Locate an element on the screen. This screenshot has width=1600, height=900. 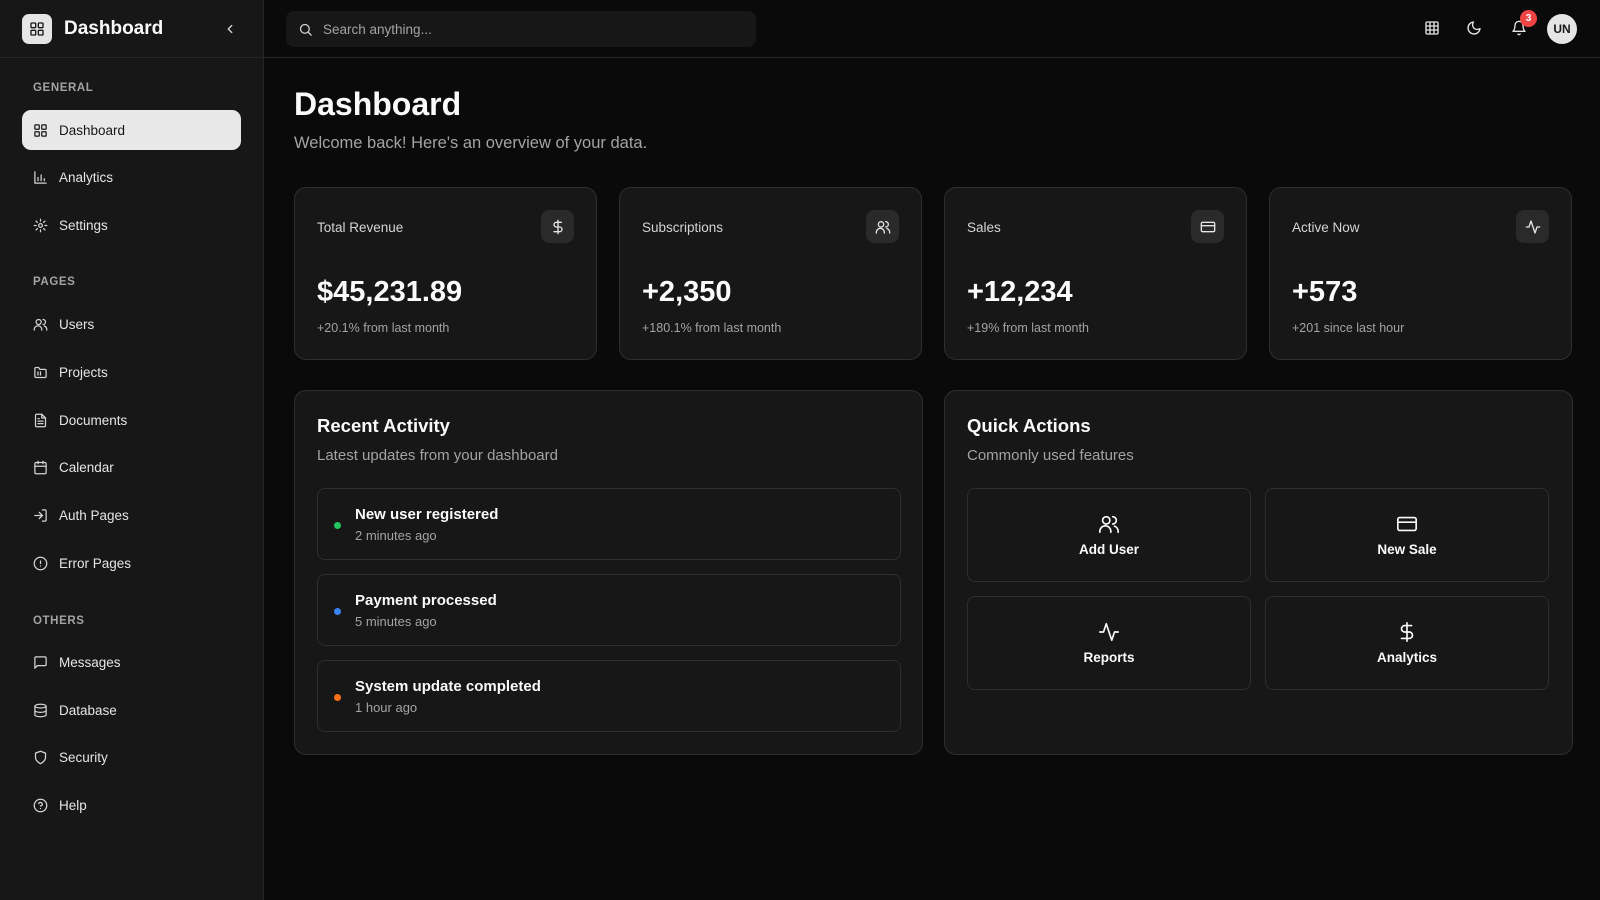
quick-action-label: Analytics is located at coordinates (1407, 657).